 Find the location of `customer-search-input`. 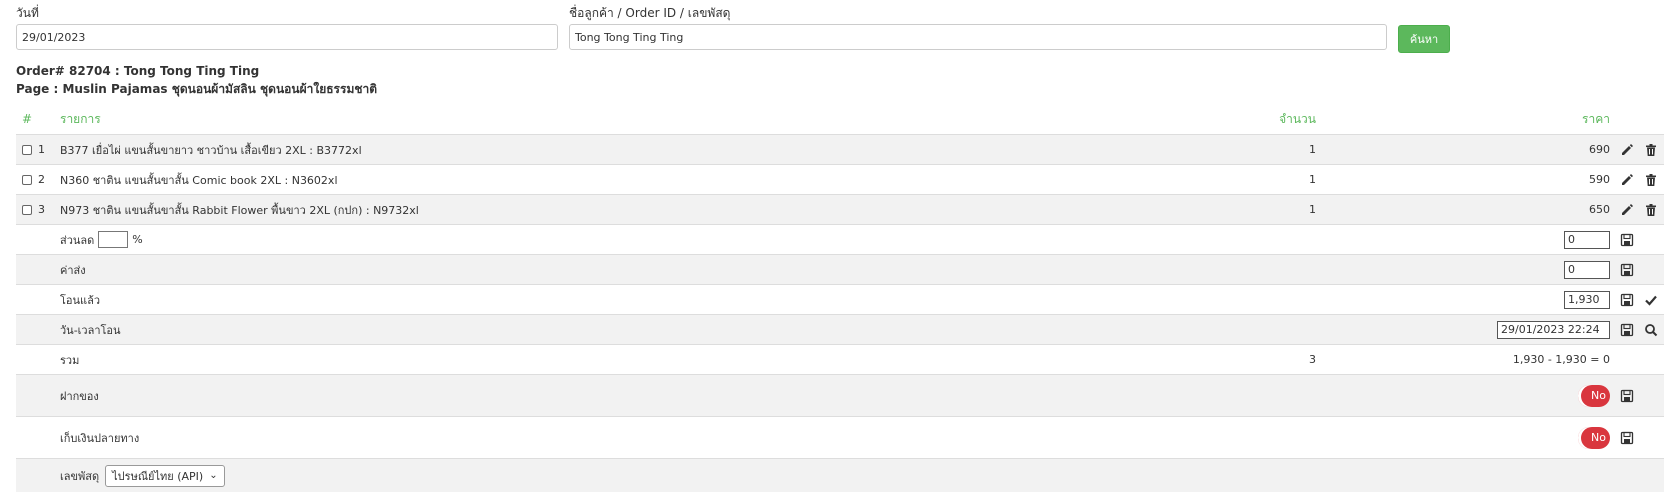

customer-search-input is located at coordinates (978, 37).